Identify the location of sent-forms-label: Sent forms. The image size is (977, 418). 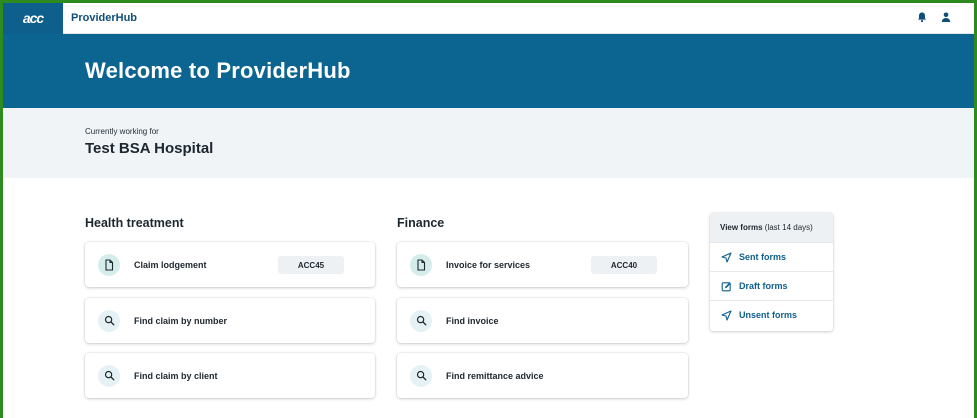
(763, 257).